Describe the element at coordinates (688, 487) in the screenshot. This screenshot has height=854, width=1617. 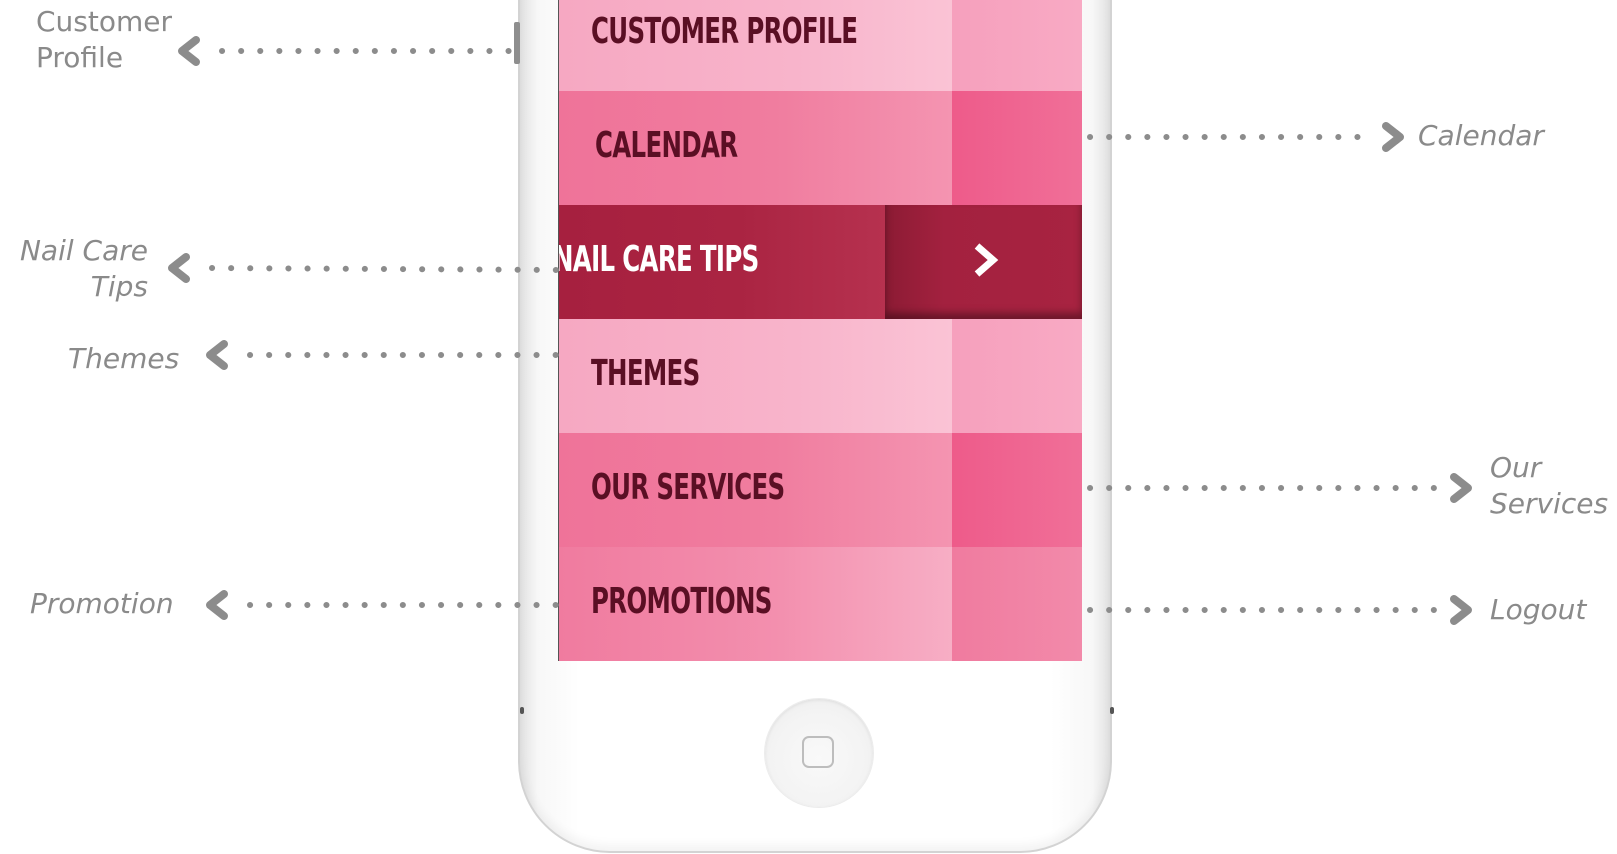
I see `menu-item-label: OUR SERVICES` at that location.